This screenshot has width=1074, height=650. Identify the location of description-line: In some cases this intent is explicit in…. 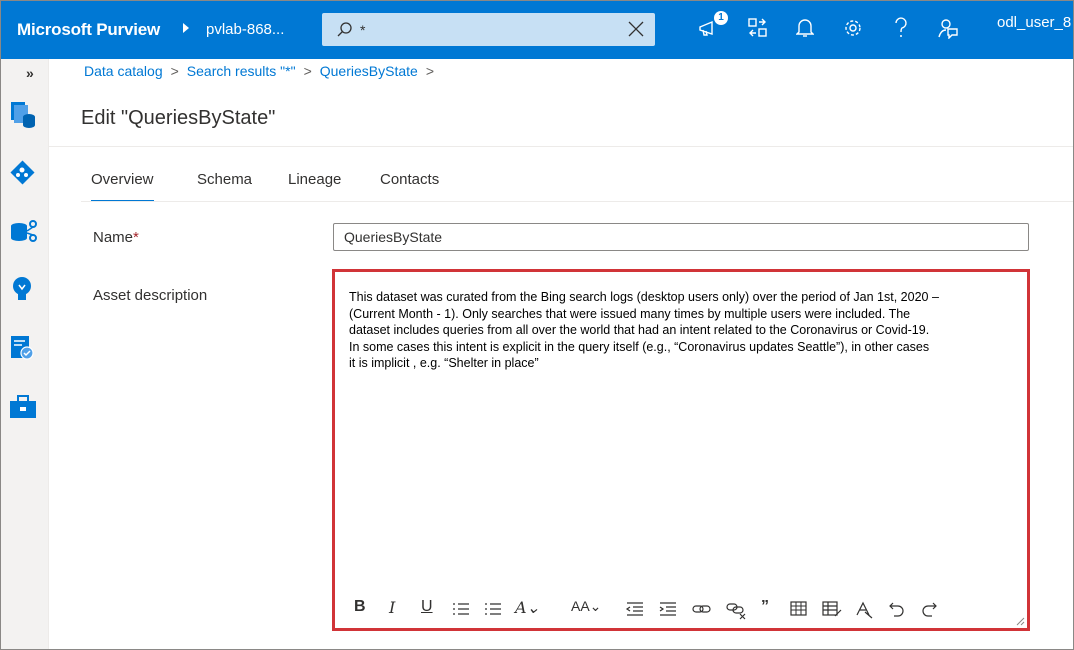
(639, 346).